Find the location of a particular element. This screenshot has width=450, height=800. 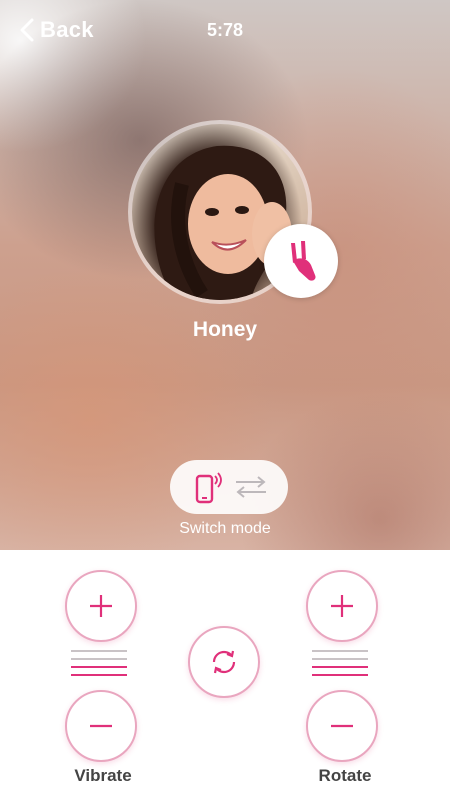

refresh-icon is located at coordinates (224, 662).